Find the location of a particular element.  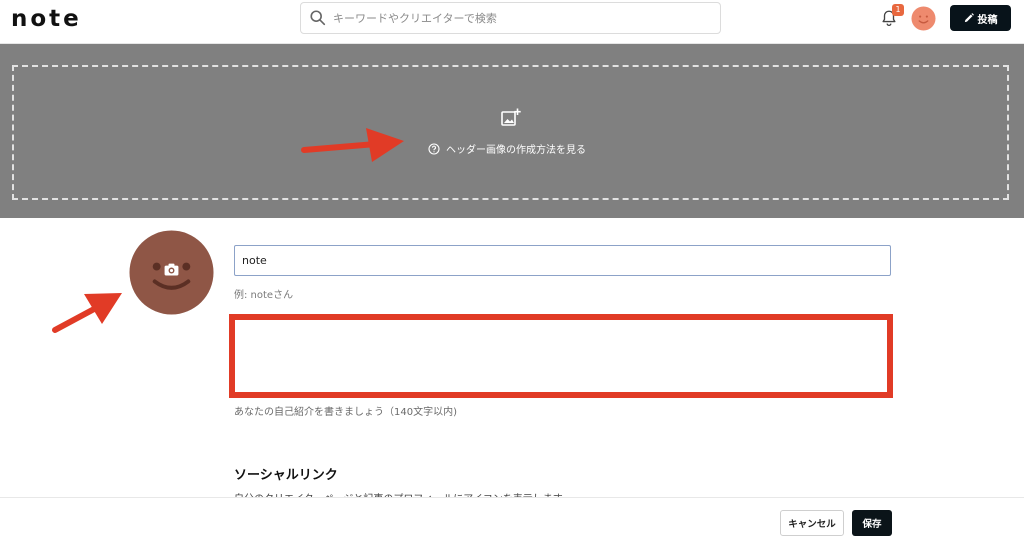

bottom-action-bar: キャンセル 保存 is located at coordinates (512, 520).